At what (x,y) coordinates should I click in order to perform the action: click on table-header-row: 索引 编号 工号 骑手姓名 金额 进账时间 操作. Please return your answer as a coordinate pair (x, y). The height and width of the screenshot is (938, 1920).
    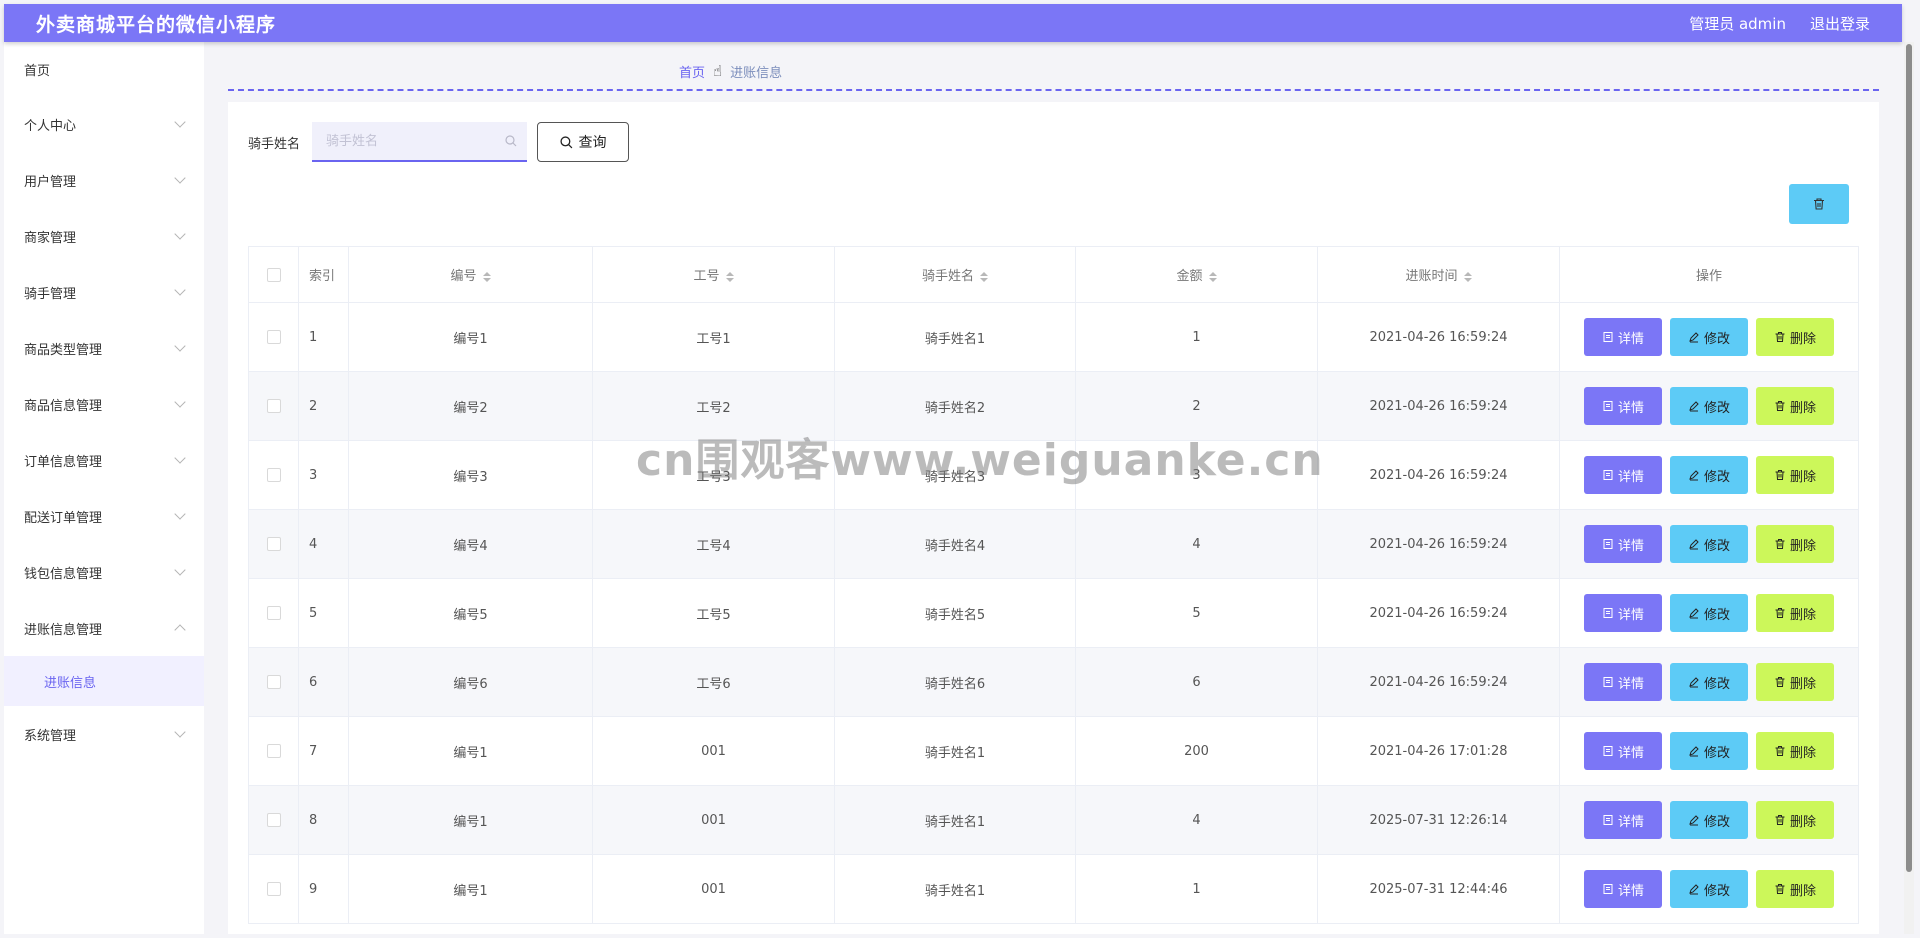
    Looking at the image, I should click on (1053, 274).